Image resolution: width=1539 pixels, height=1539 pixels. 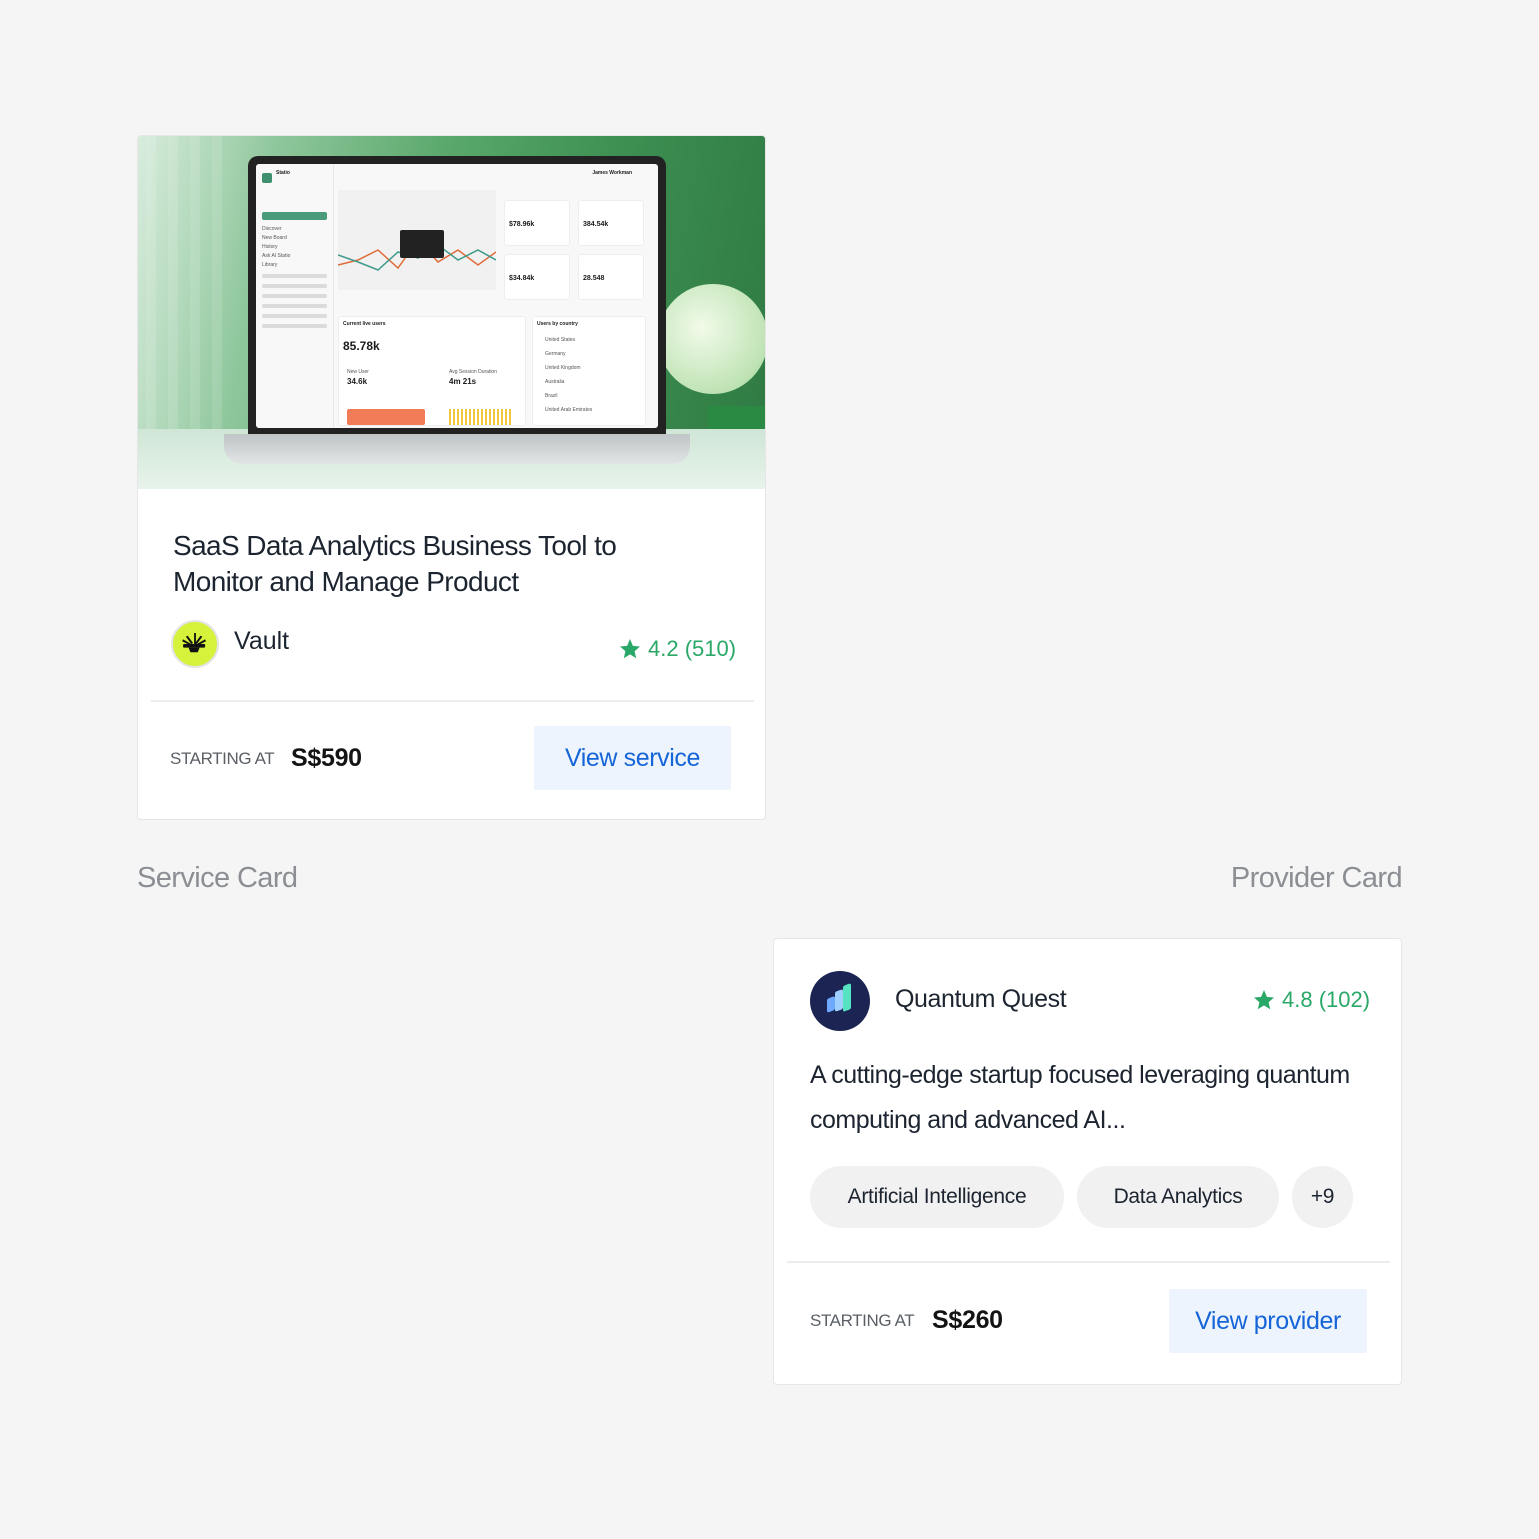 I want to click on provider-rating: 4.8 (102), so click(x=1311, y=1000).